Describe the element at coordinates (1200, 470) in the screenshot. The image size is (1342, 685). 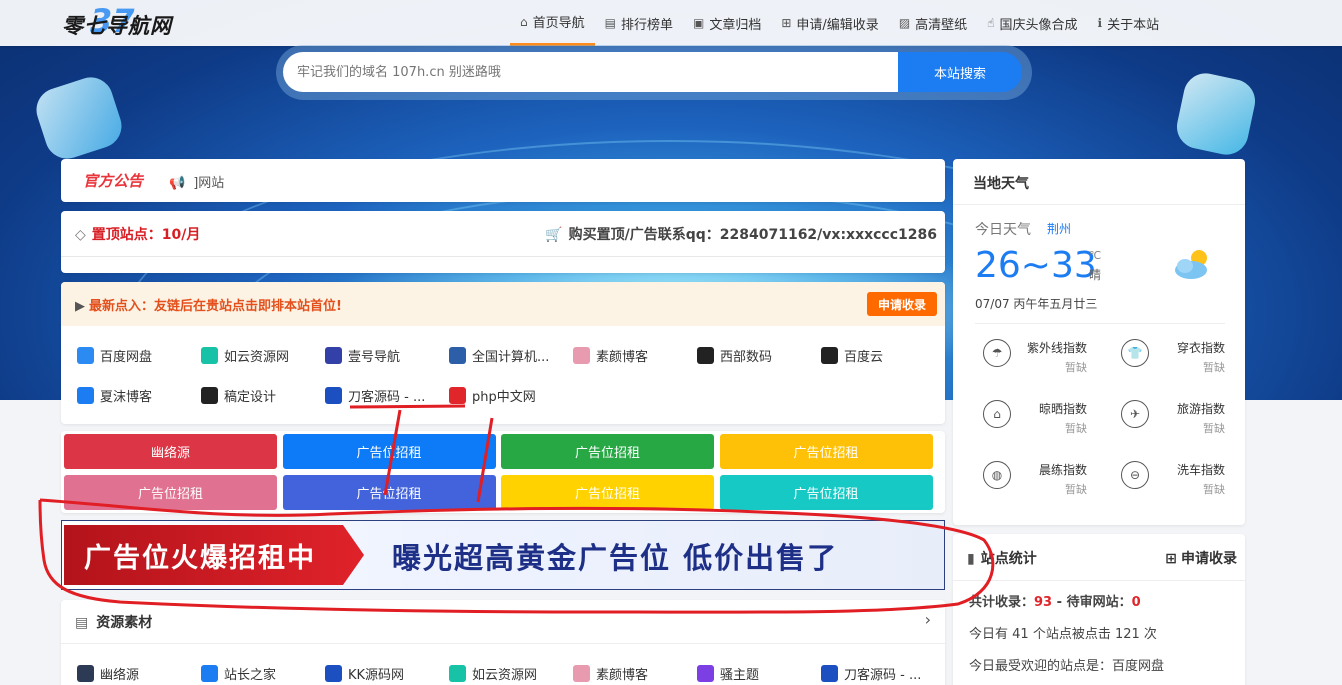
I see `index-name: 洗车指数` at that location.